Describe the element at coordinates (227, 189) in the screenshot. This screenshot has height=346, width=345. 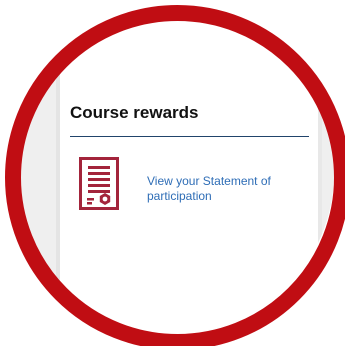
I see `statement-of-participation-link: View your Statement of participation` at that location.